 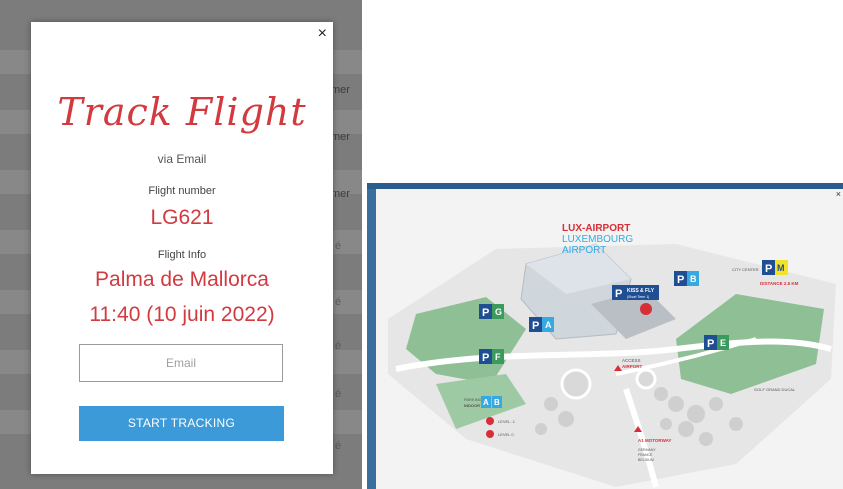 I want to click on window-side-bar, so click(x=371, y=339).